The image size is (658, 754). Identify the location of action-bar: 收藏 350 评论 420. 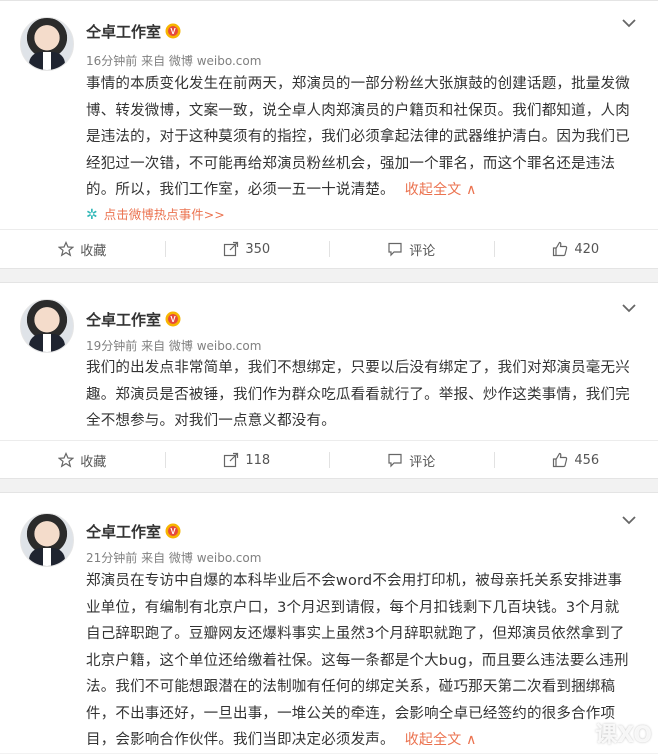
(329, 248).